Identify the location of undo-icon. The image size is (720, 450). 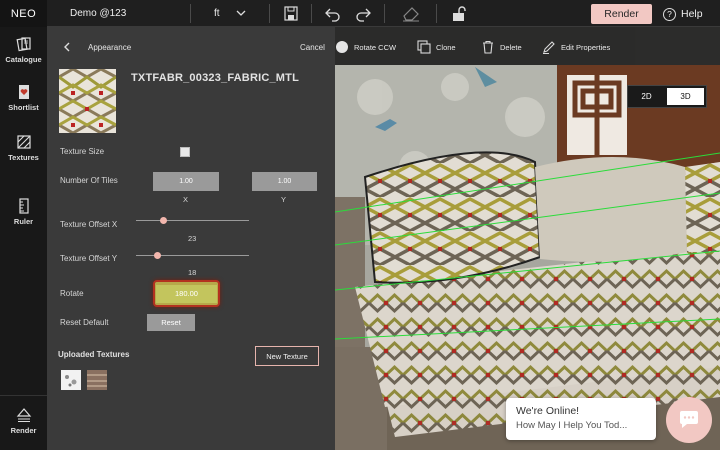
(333, 13).